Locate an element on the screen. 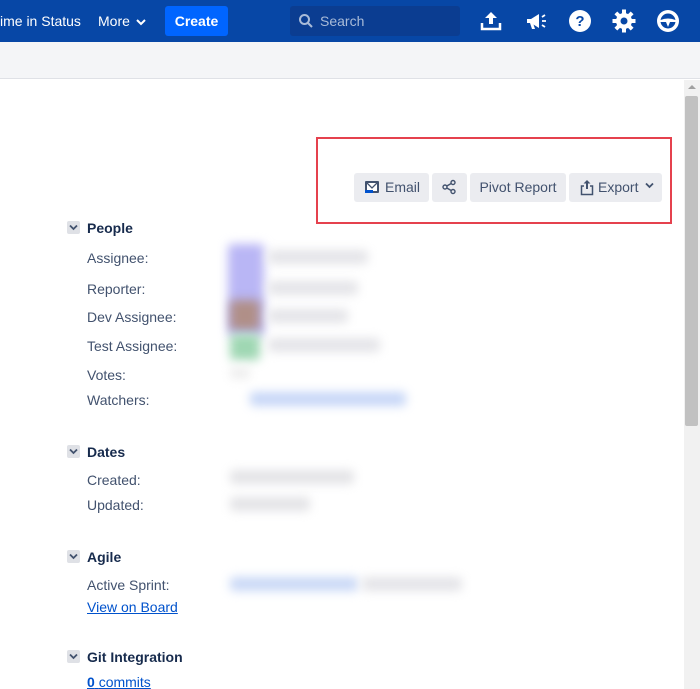  nav-more-label: More is located at coordinates (114, 21).